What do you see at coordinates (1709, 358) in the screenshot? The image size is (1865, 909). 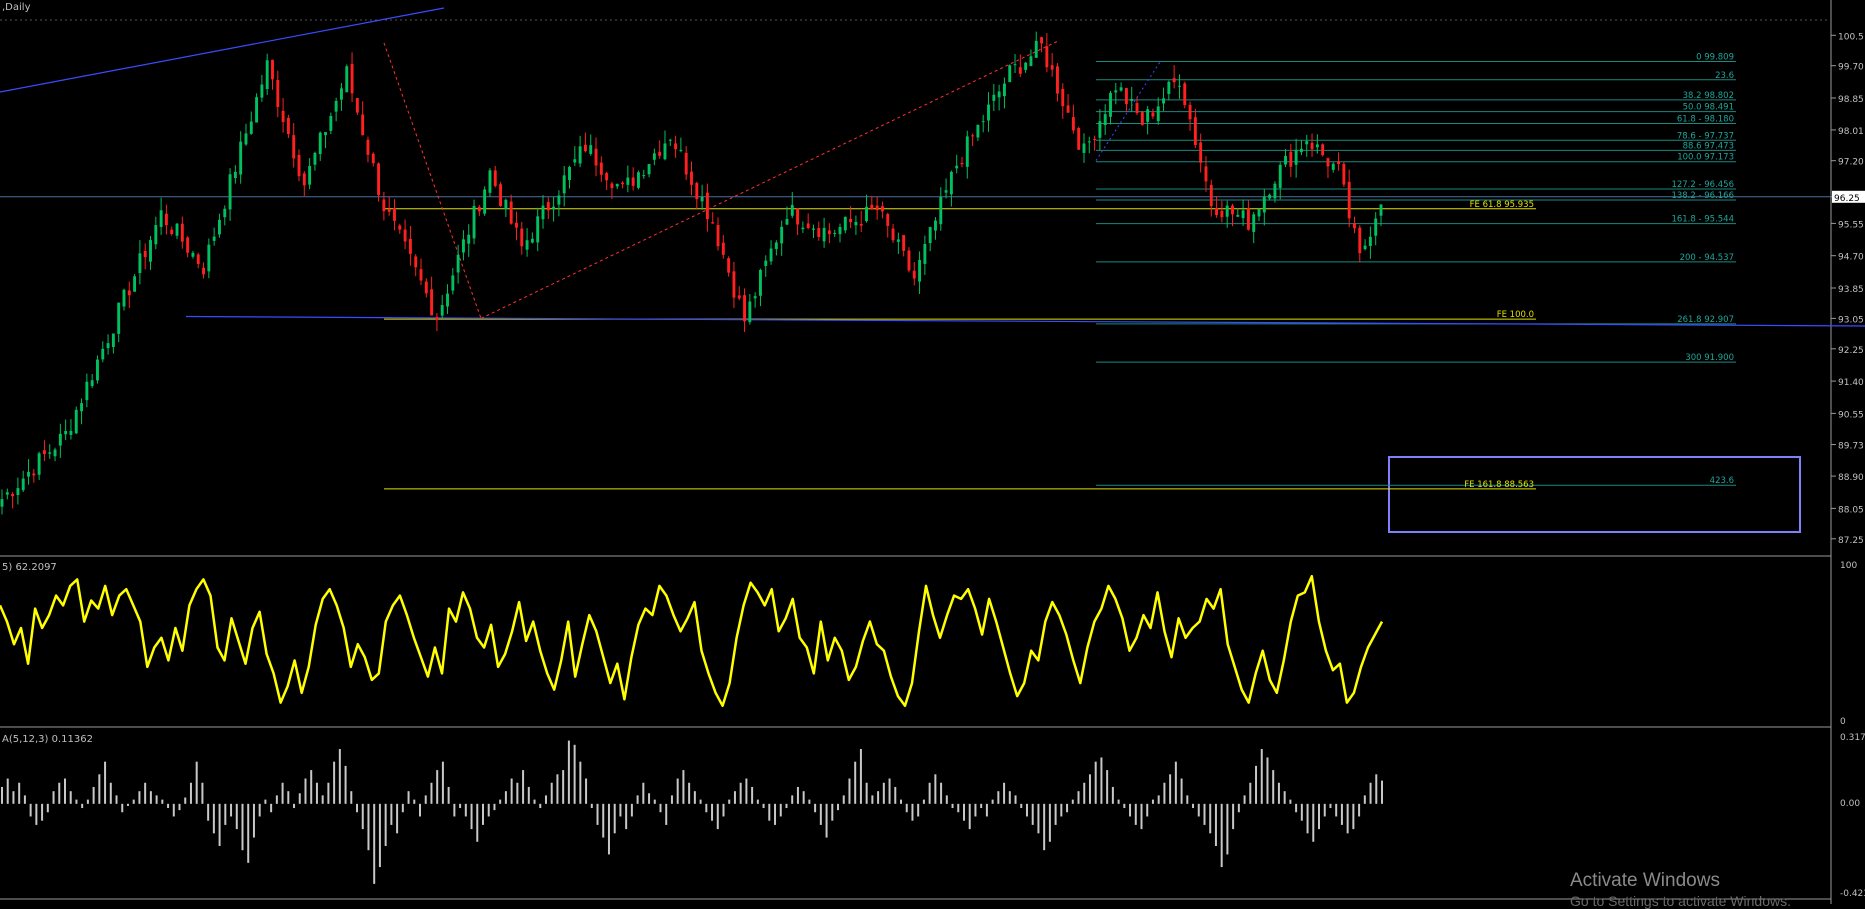 I see `fibo-level-label: 300 91.900` at bounding box center [1709, 358].